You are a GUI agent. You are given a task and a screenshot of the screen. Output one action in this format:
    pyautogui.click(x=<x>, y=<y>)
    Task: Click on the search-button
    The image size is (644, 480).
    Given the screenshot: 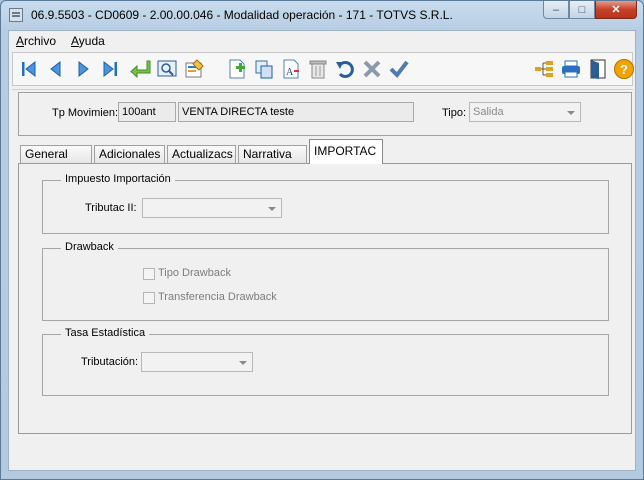 What is the action you would take?
    pyautogui.click(x=167, y=69)
    